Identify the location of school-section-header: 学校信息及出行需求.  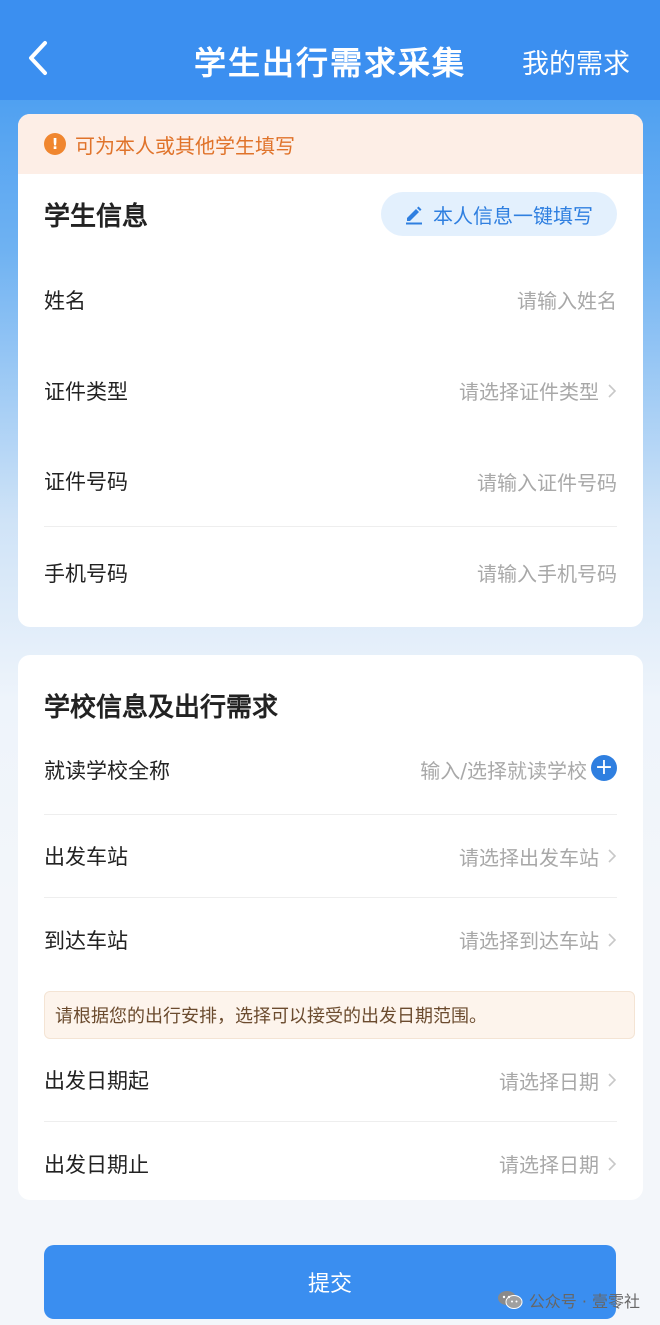
(330, 705).